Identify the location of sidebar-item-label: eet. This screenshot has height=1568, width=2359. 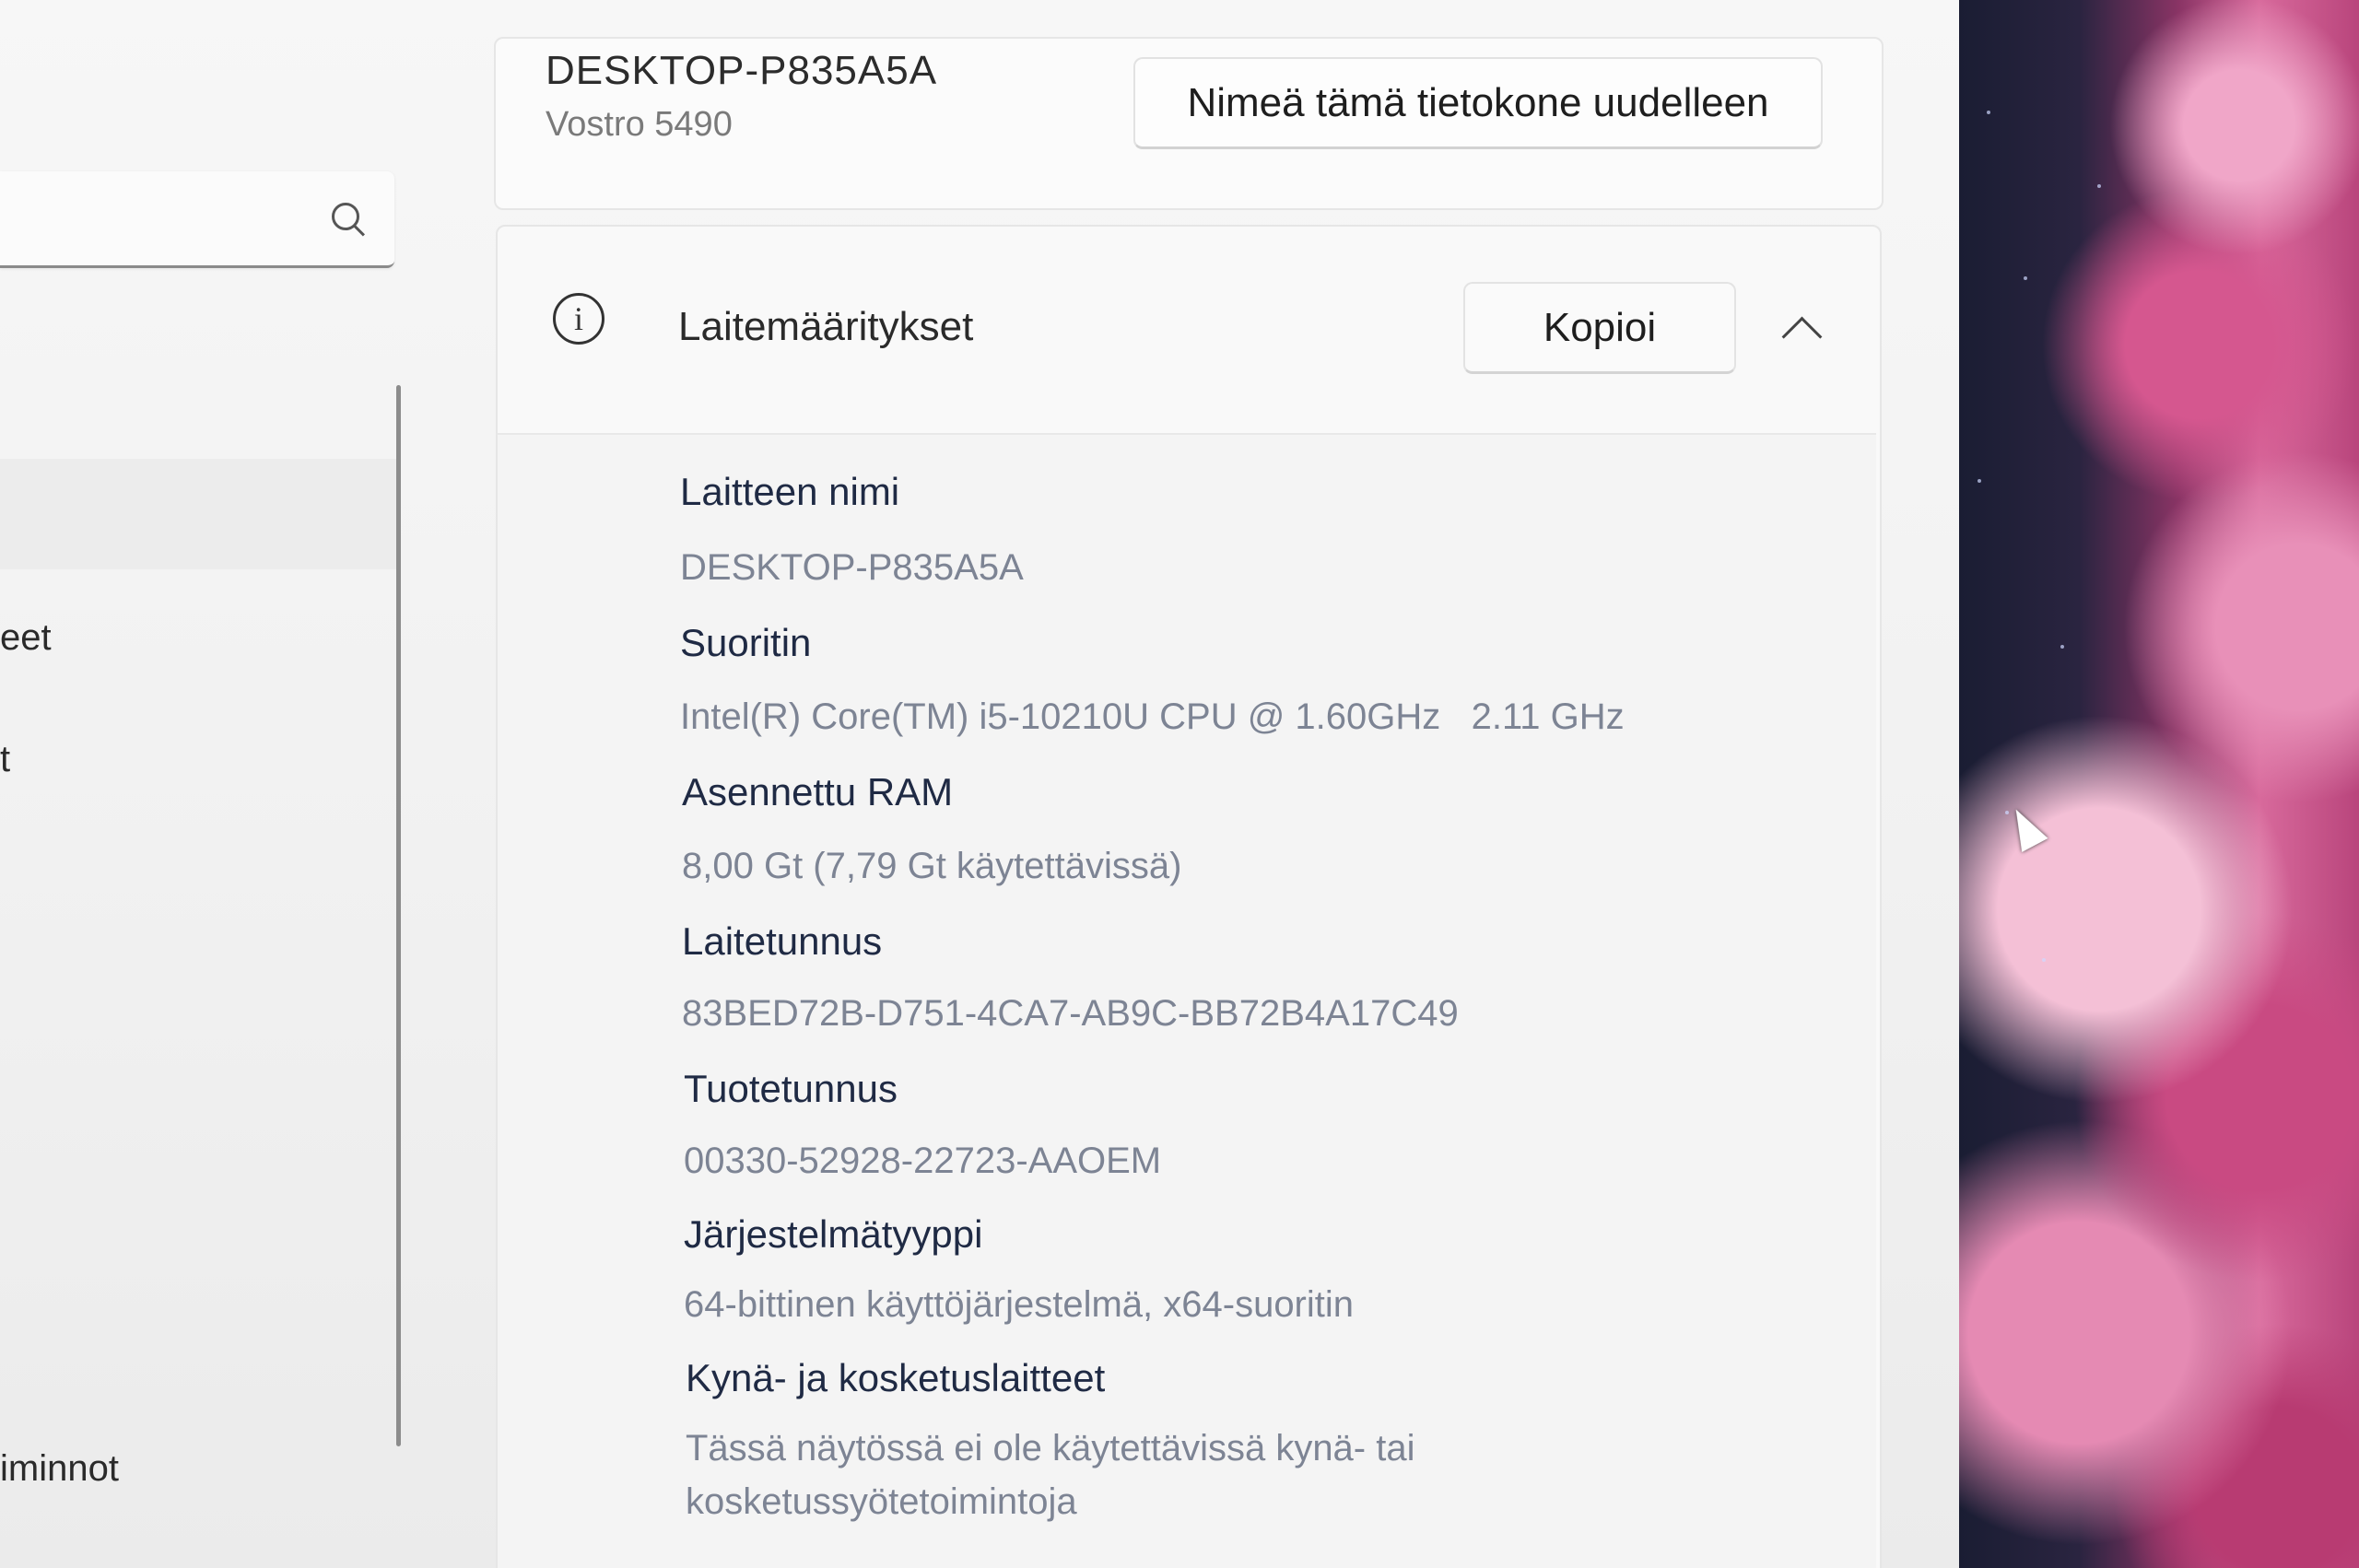
(26, 638).